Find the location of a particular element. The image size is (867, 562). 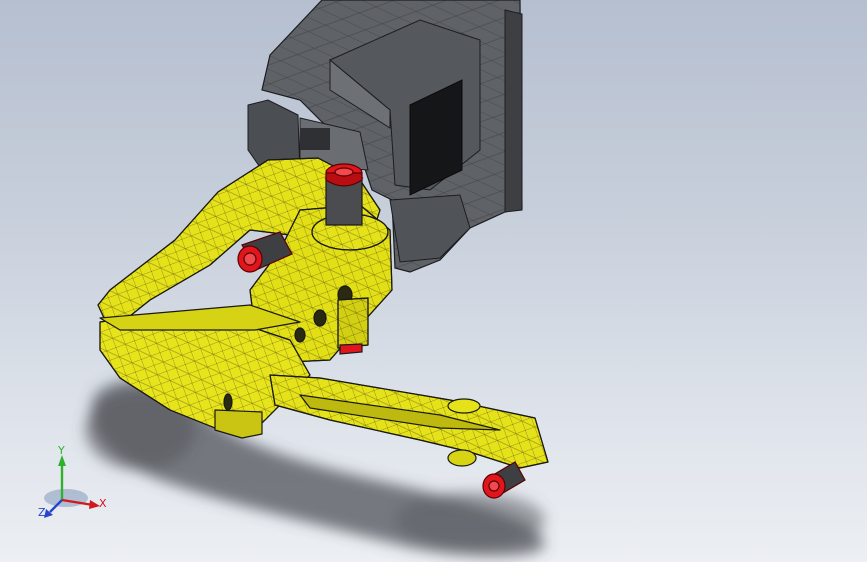

axis-triad is located at coordinates (72, 486).